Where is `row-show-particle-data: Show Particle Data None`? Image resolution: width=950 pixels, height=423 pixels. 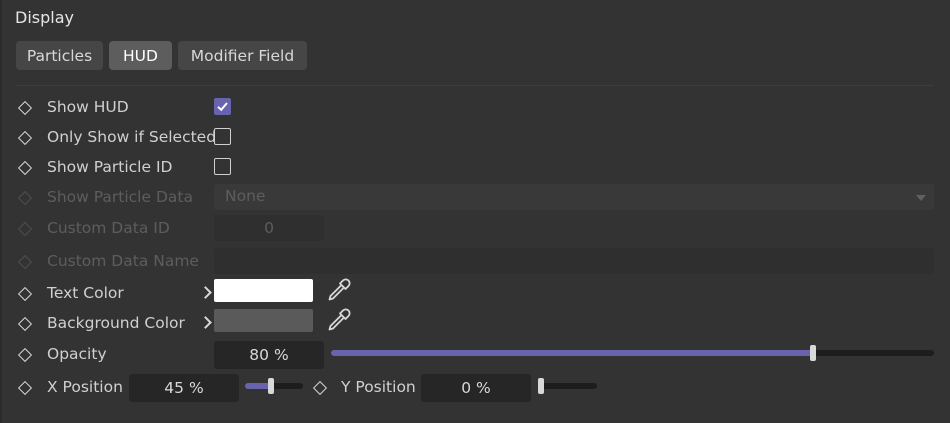 row-show-particle-data: Show Particle Data None is located at coordinates (475, 199).